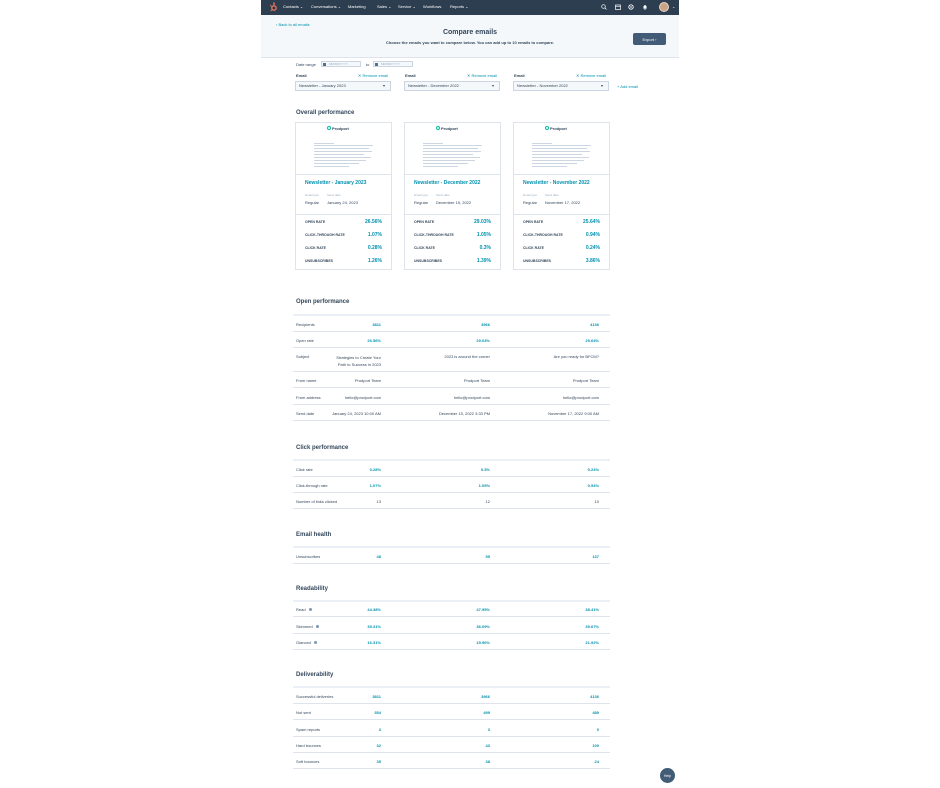  Describe the element at coordinates (375, 469) in the screenshot. I see `table-cell: 0.28%` at that location.